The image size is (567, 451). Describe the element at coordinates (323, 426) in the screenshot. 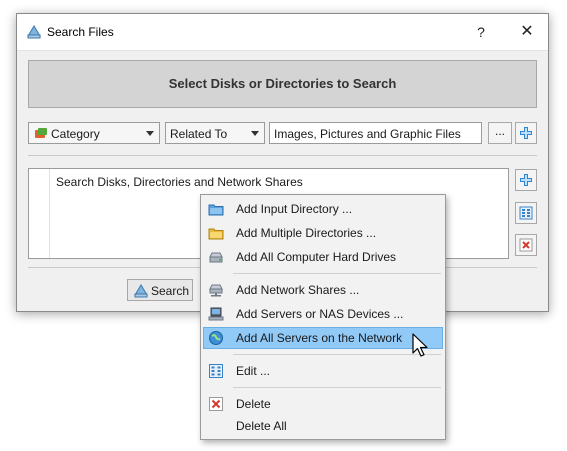

I see `menu-item-delete-all: Delete All` at that location.